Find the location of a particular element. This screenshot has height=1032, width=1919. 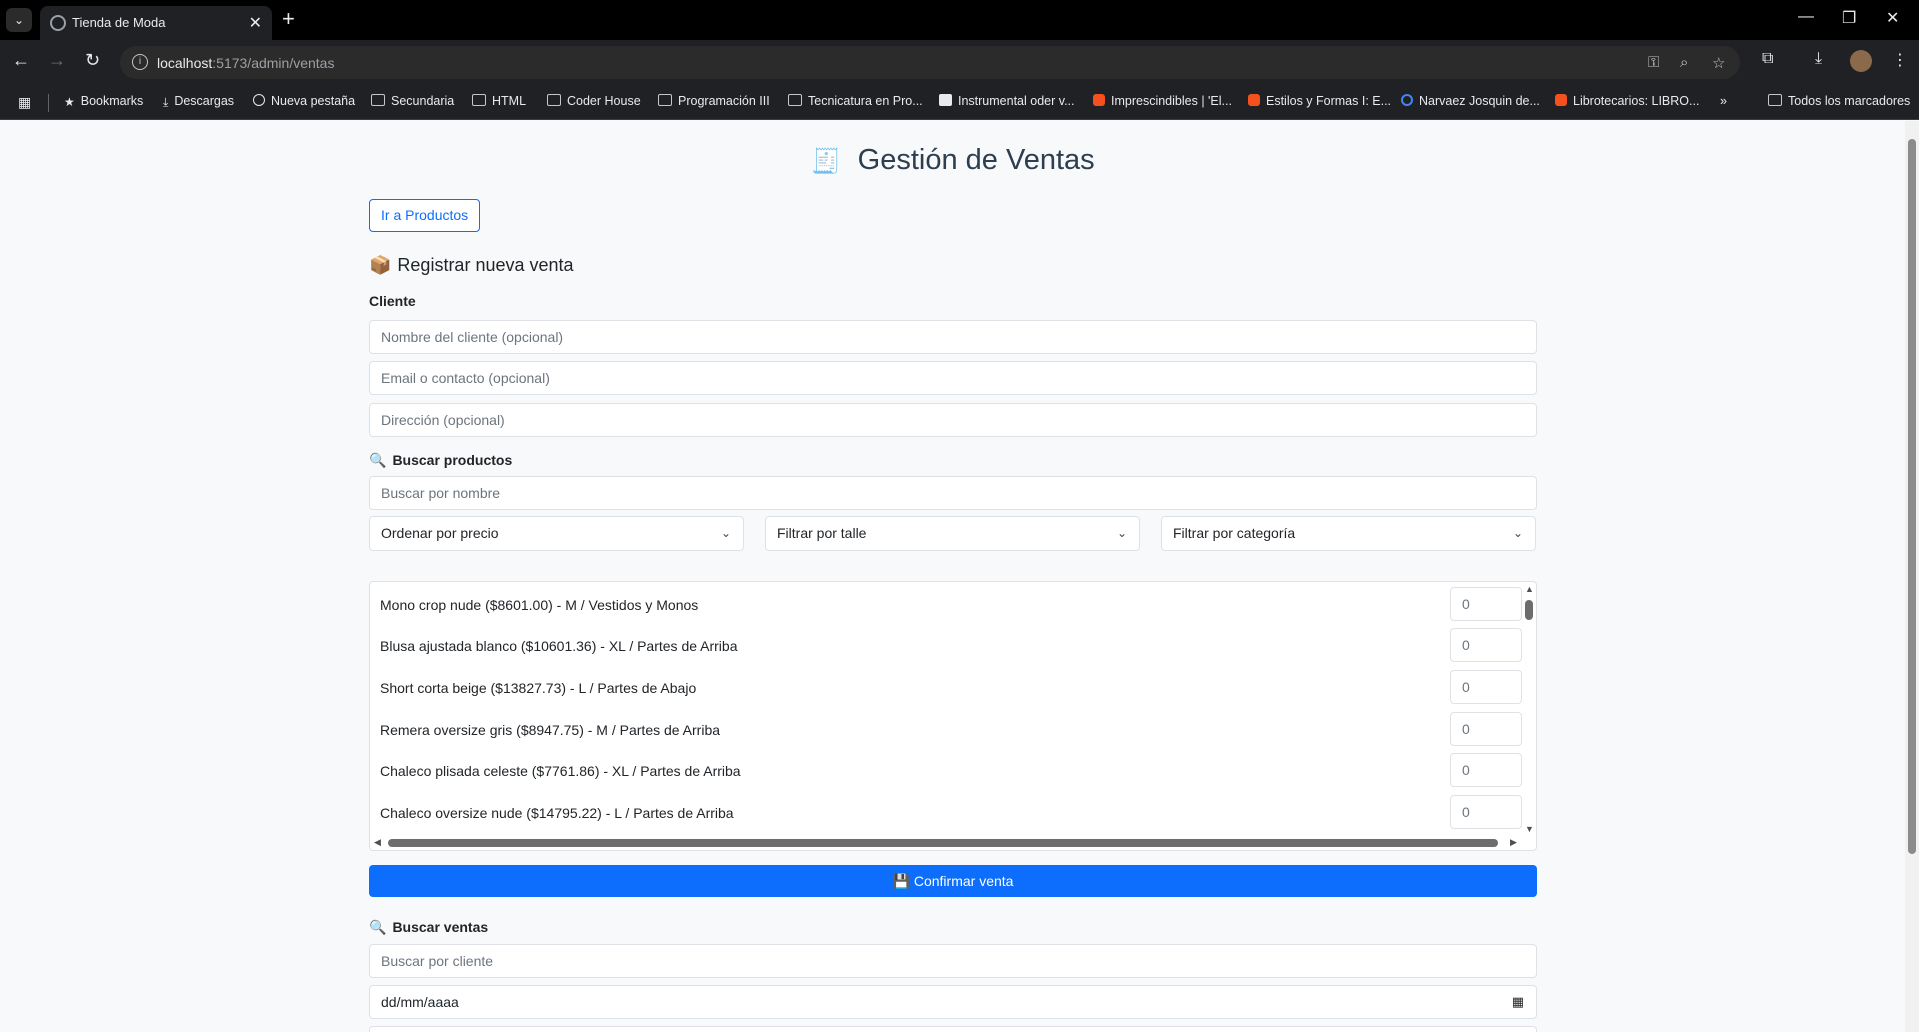

go-products-button: Ir a Productos is located at coordinates (425, 215).